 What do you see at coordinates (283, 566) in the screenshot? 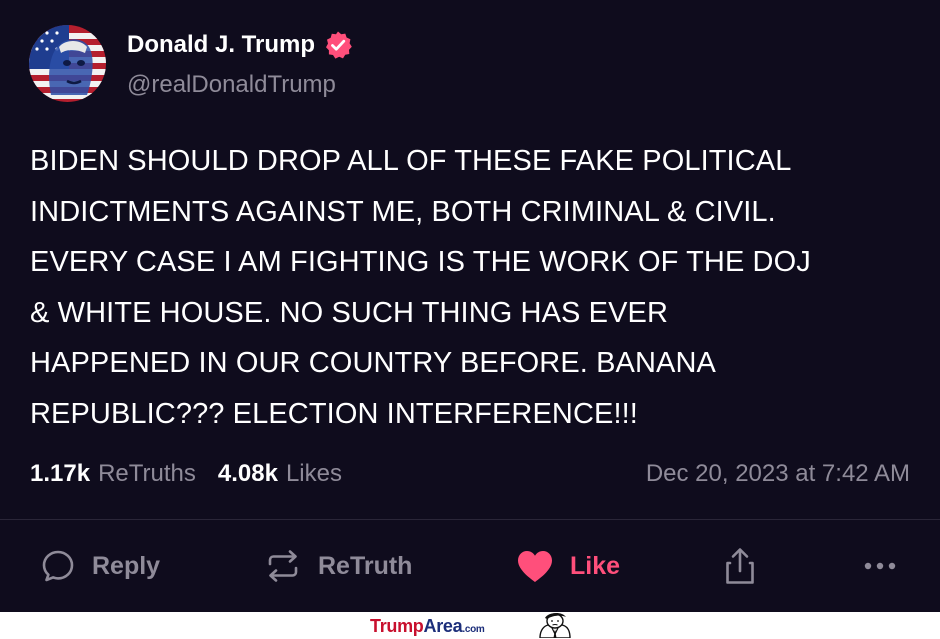
I see `retruth-icon` at bounding box center [283, 566].